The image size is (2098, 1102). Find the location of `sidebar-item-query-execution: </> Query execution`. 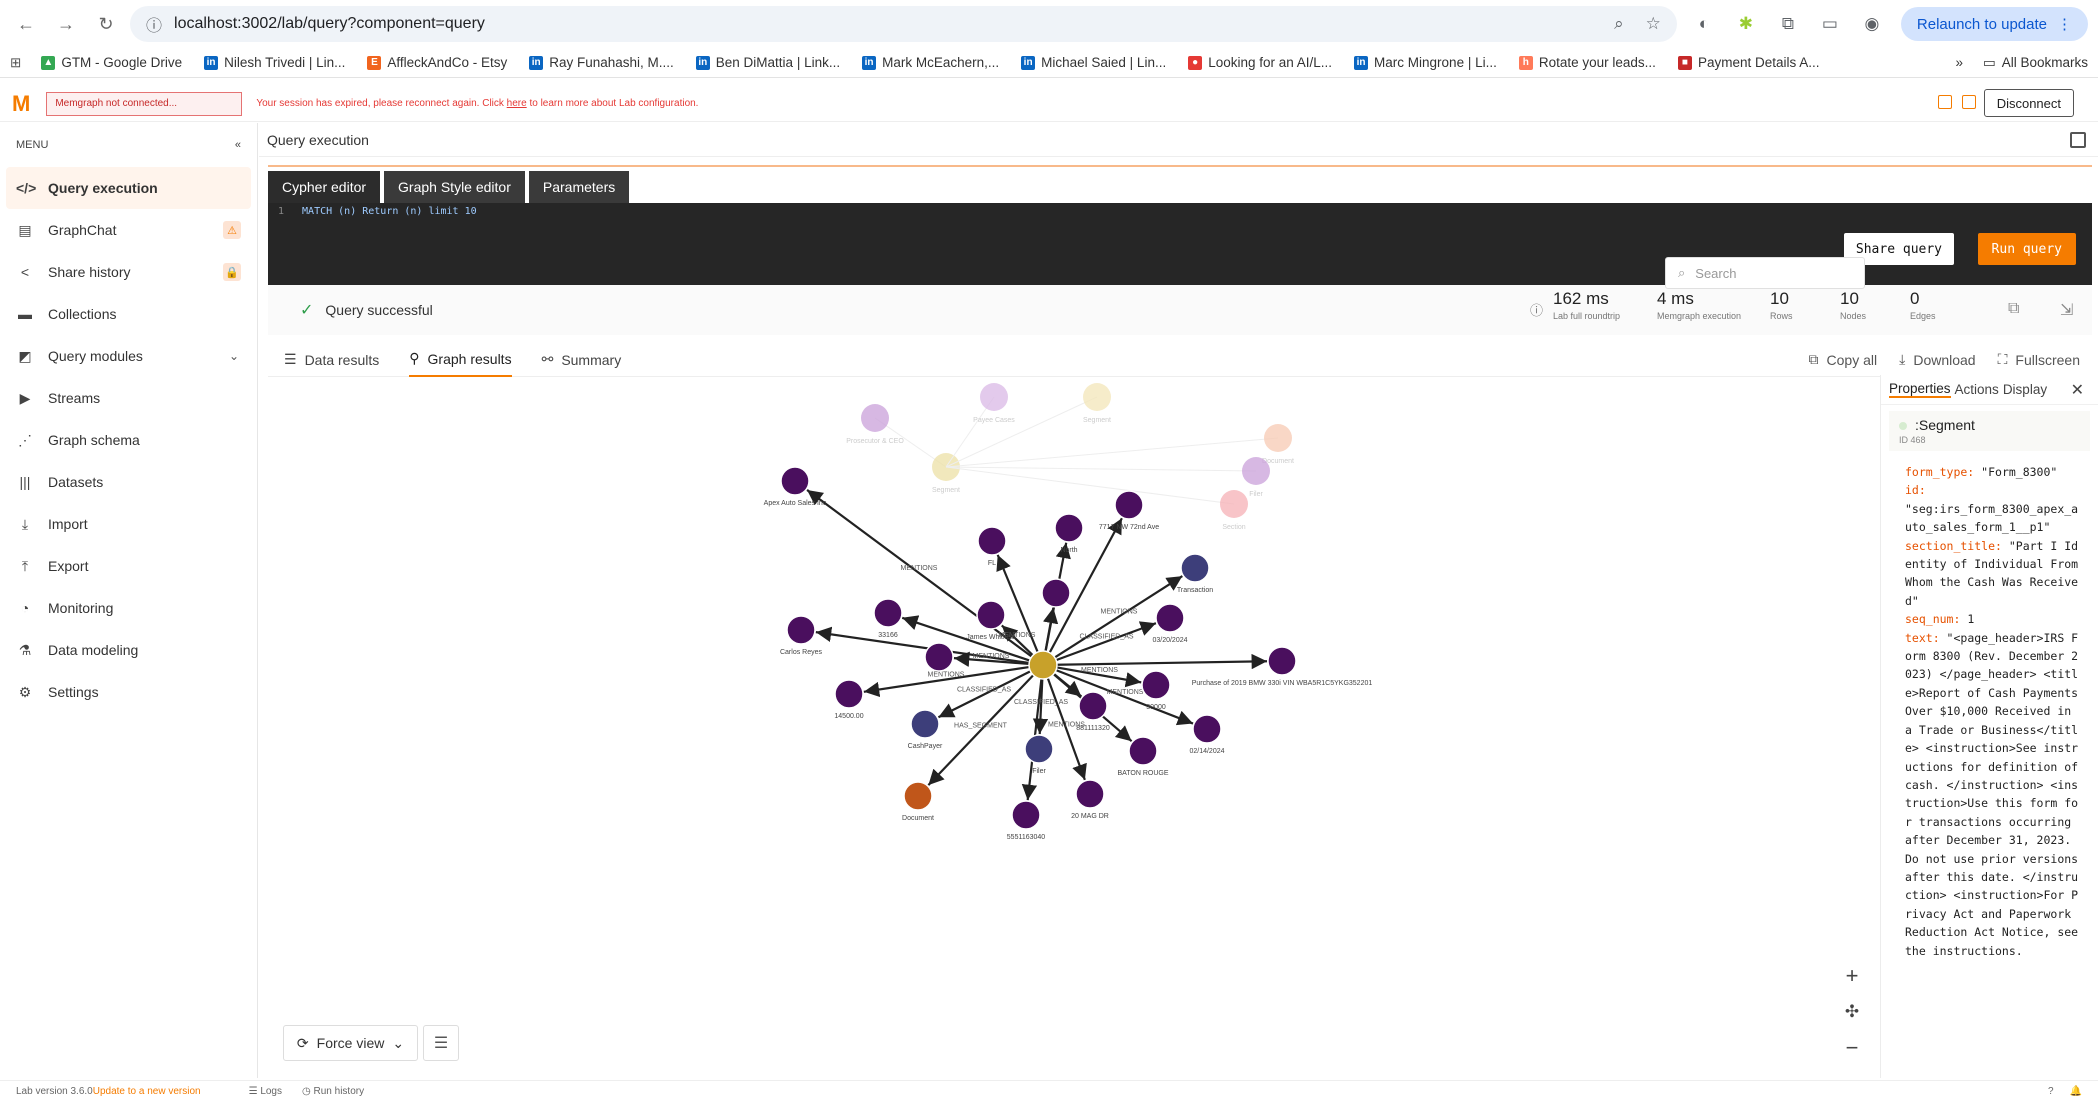

sidebar-item-query-execution: </> Query execution is located at coordinates (128, 188).